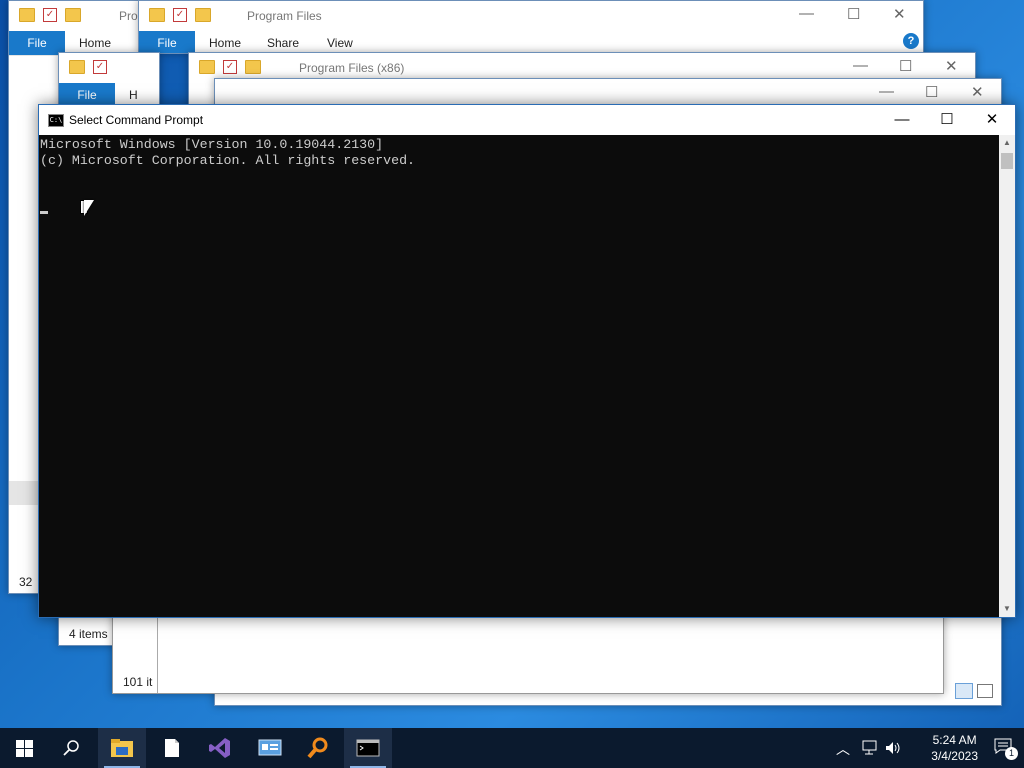 The width and height of the screenshot is (1024, 768). I want to click on clock-date: 3/4/2023, so click(954, 756).